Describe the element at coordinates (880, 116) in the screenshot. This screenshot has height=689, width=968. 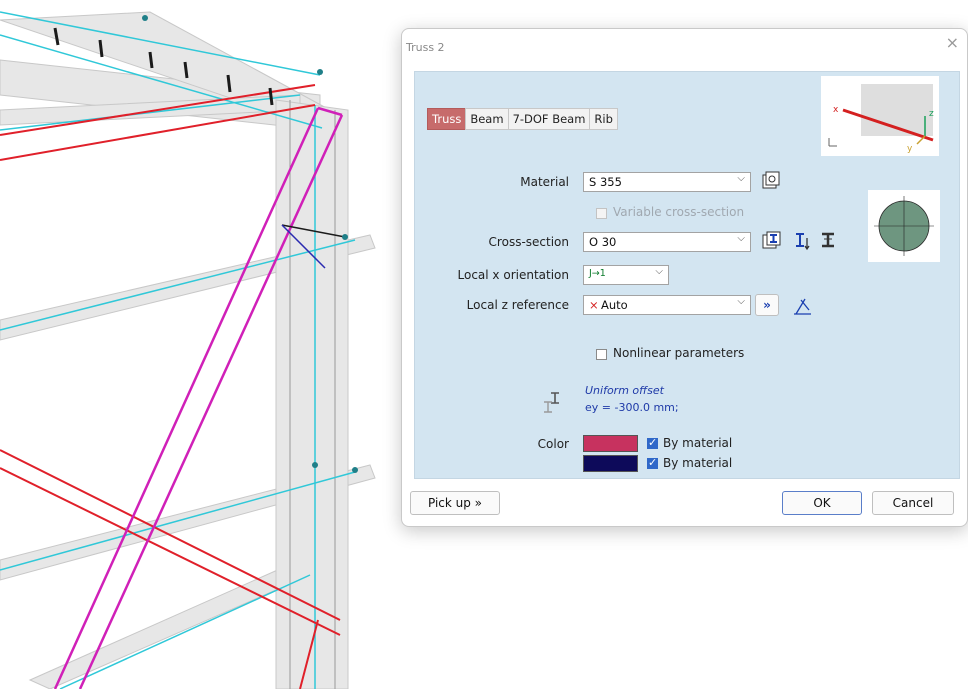
I see `orientation-preview: x y z` at that location.